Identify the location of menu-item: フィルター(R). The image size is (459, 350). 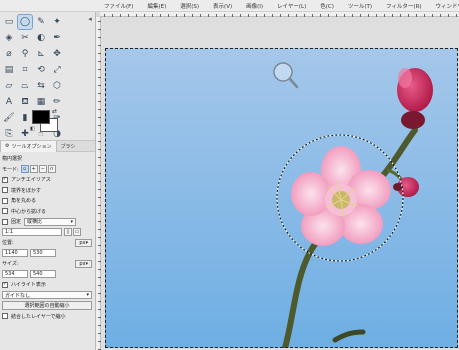
(404, 6).